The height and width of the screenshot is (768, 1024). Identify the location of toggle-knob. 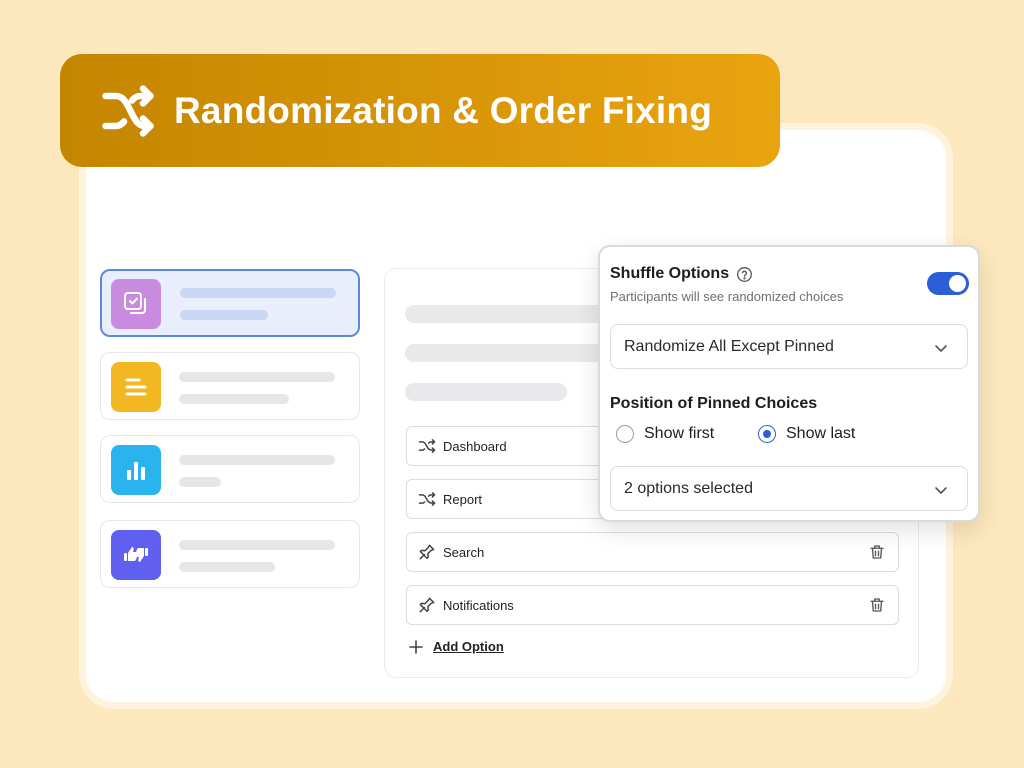
(957, 283).